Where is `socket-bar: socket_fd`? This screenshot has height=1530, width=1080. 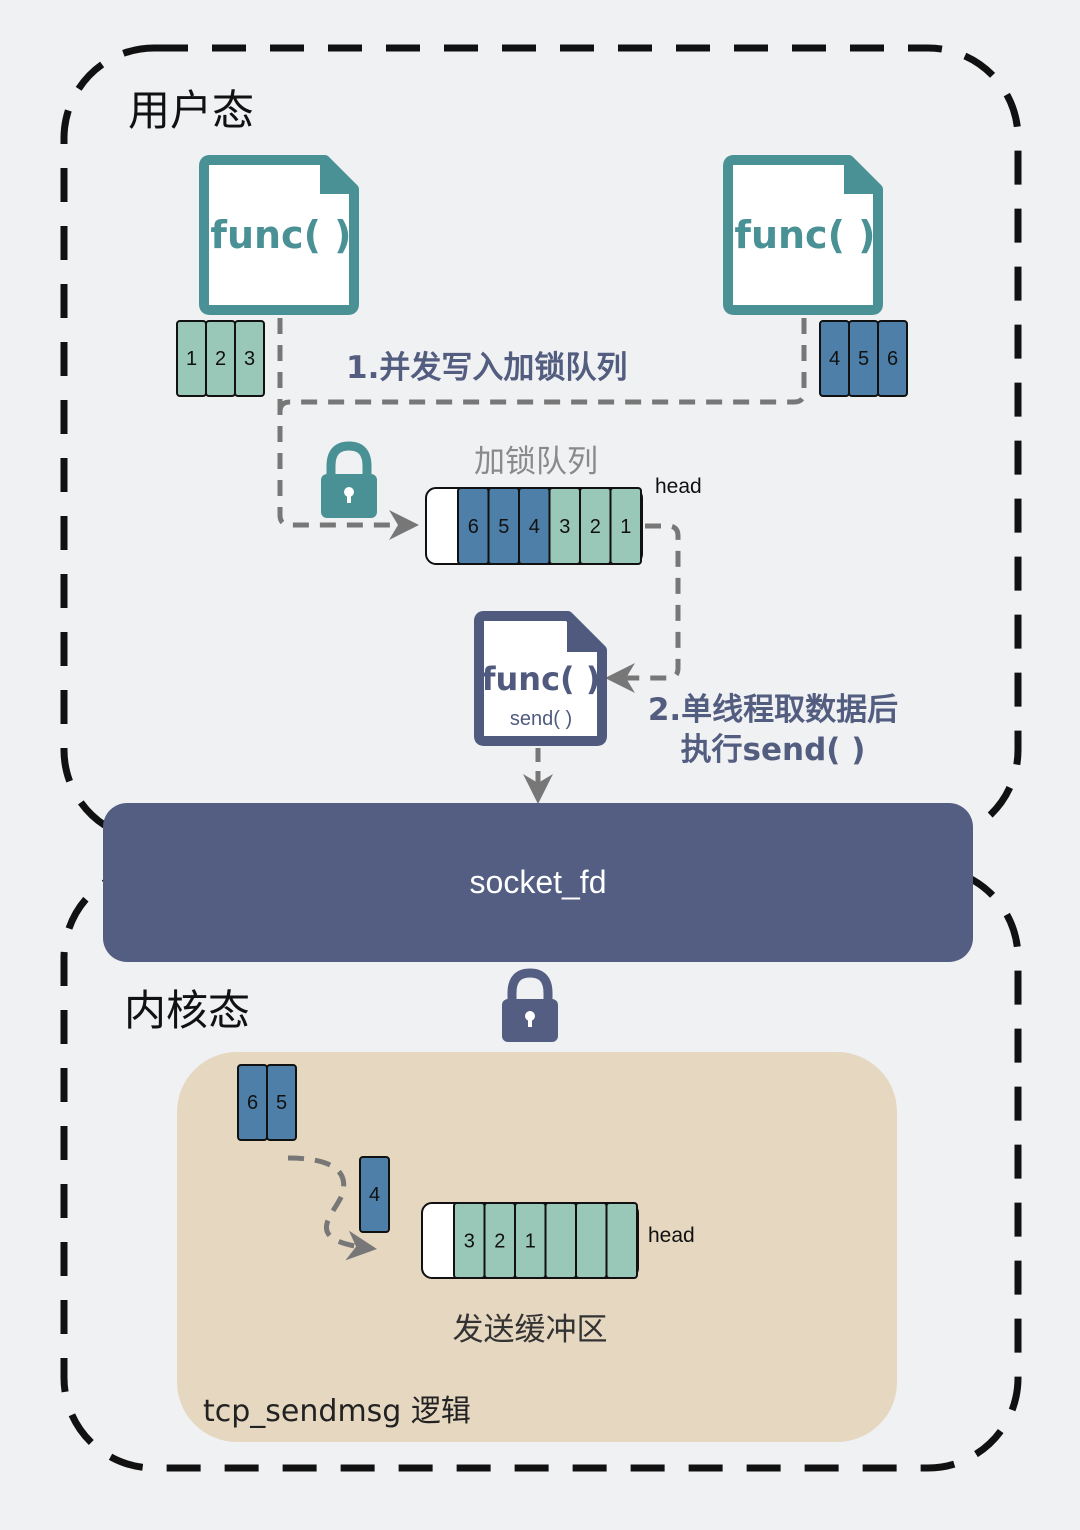
socket-bar: socket_fd is located at coordinates (538, 882).